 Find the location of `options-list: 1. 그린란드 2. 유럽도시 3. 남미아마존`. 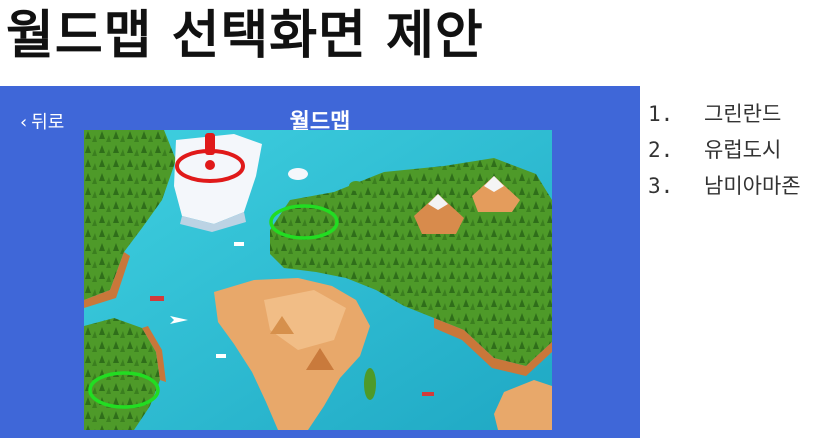

options-list: 1. 그린란드 2. 유럽도시 3. 남미아마존 is located at coordinates (724, 150).